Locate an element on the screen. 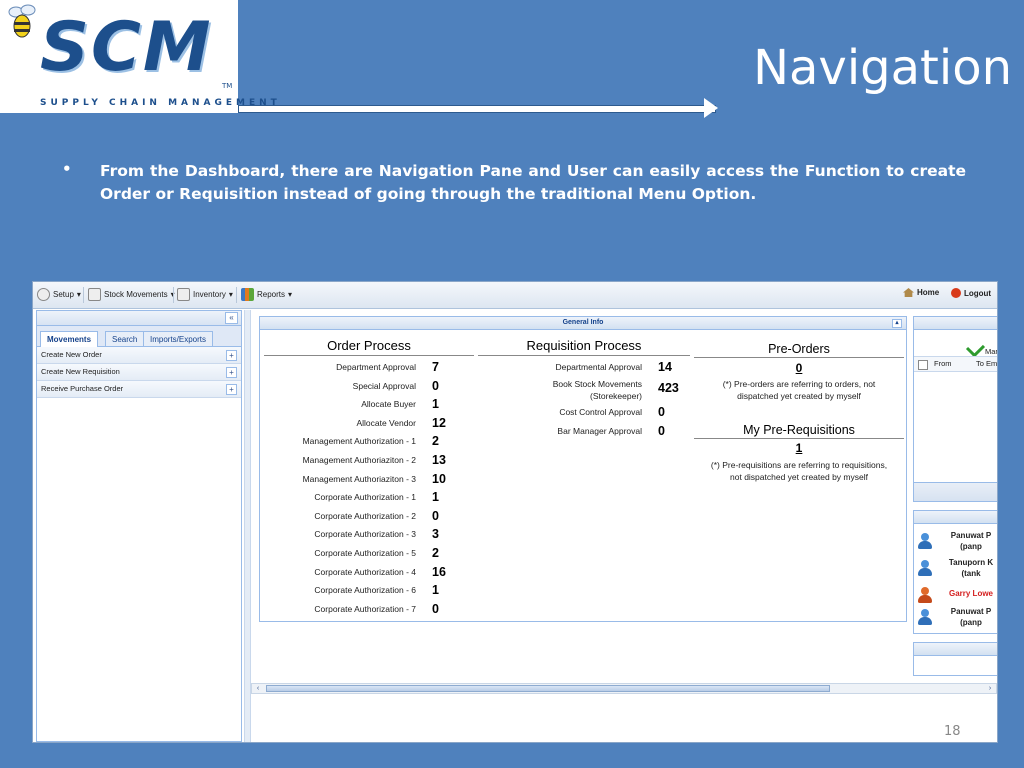  scroll-right-icon: › is located at coordinates (990, 688).